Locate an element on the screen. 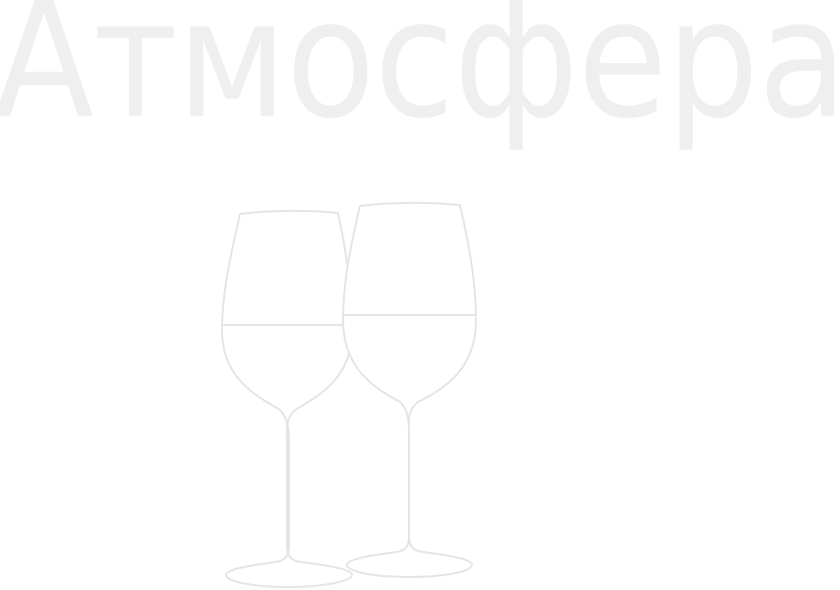 Image resolution: width=840 pixels, height=590 pixels. left-wine-glass-icon is located at coordinates (287, 398).